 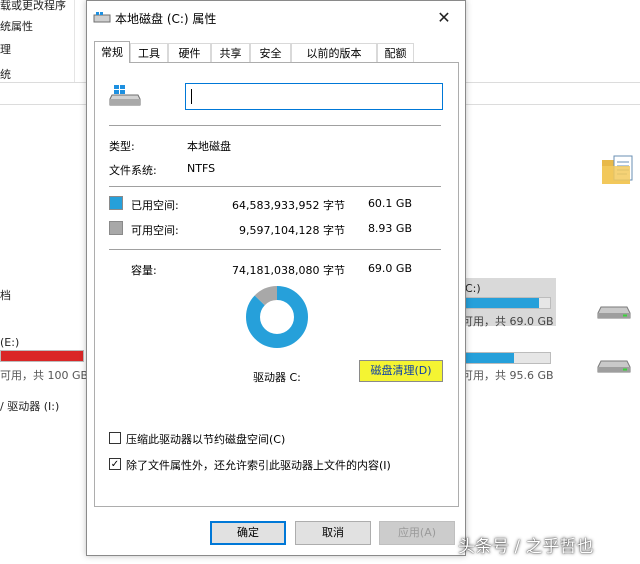 I want to click on drive-d-usage-bar, so click(x=507, y=358).